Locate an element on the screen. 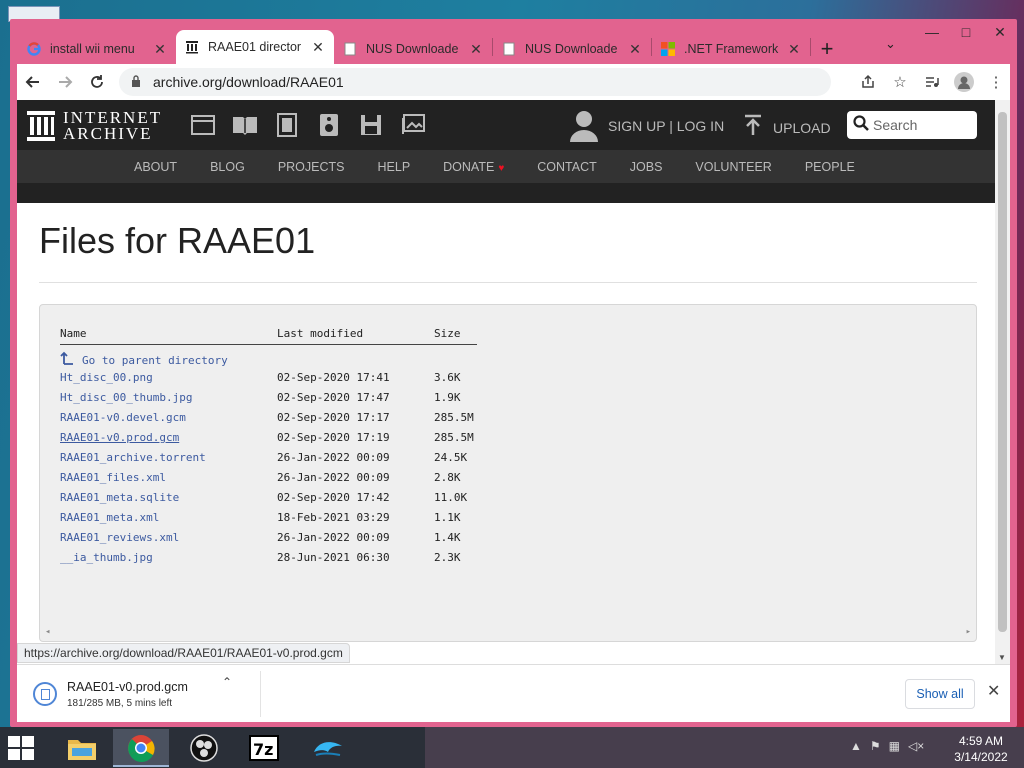 Image resolution: width=1024 pixels, height=768 pixels. nav-donate-label: DONATE is located at coordinates (469, 166).